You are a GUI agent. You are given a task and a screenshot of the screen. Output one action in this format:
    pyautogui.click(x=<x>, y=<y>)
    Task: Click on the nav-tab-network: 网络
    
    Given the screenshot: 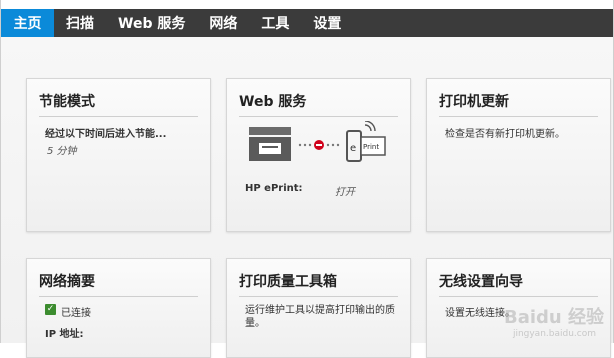 What is the action you would take?
    pyautogui.click(x=223, y=23)
    